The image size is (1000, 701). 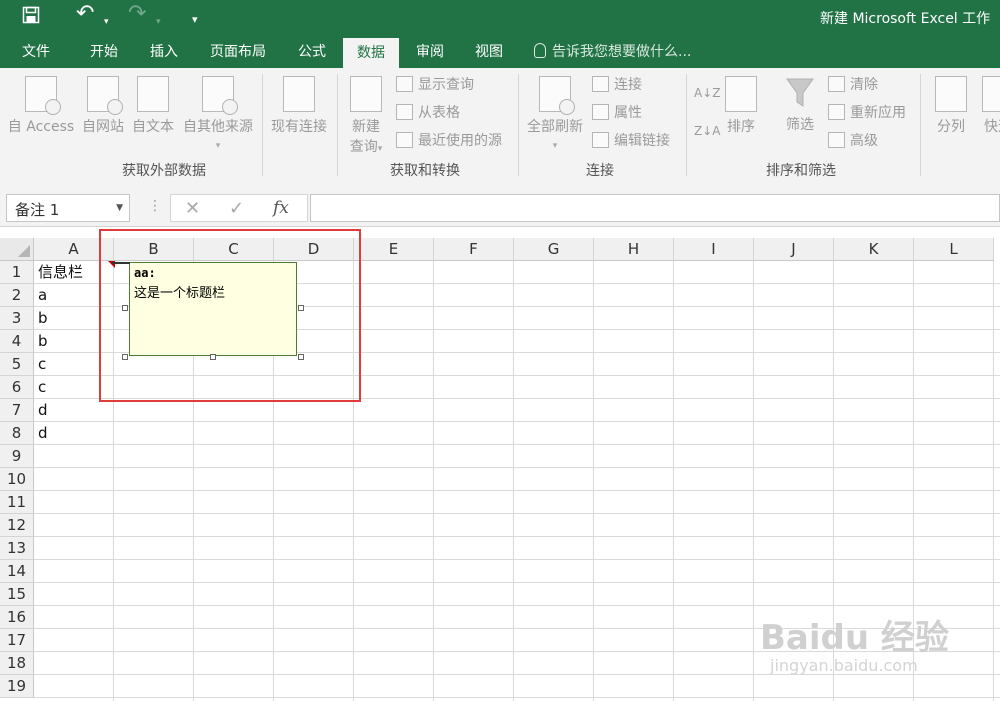 I want to click on customize-quick-access-icon: ▾, so click(x=195, y=20).